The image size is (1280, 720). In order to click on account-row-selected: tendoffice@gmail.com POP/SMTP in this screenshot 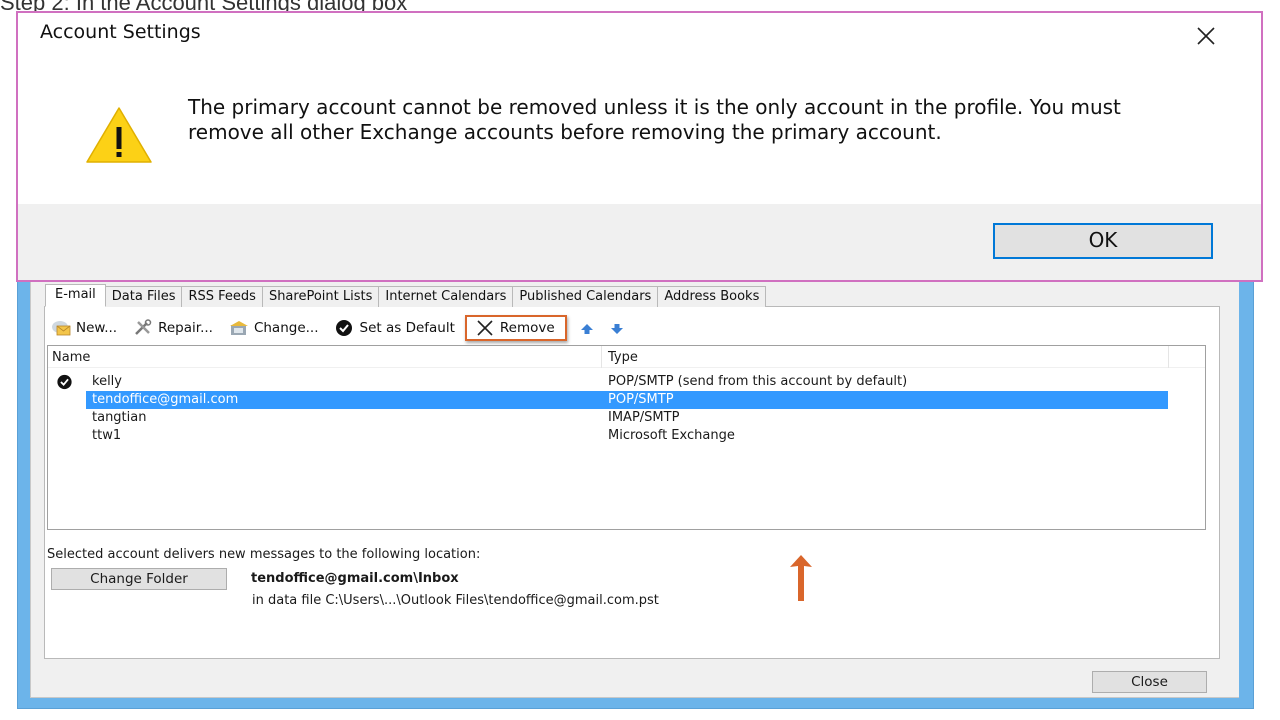, I will do `click(626, 400)`.